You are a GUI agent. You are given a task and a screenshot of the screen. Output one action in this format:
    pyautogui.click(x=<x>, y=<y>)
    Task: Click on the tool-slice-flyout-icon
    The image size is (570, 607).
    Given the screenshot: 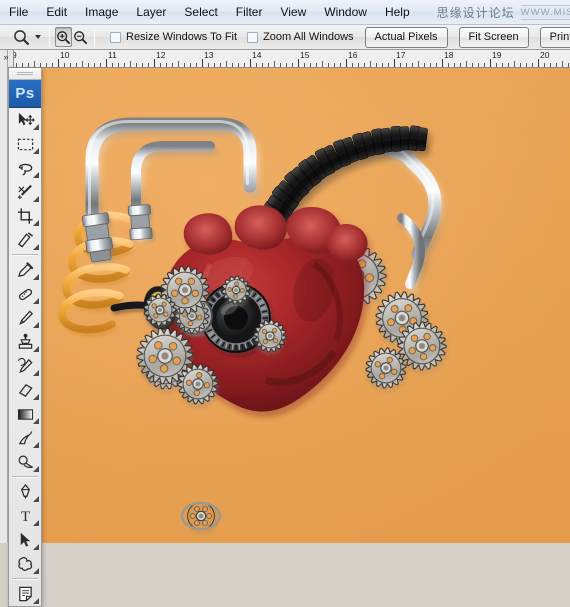 What is the action you would take?
    pyautogui.click(x=36, y=247)
    